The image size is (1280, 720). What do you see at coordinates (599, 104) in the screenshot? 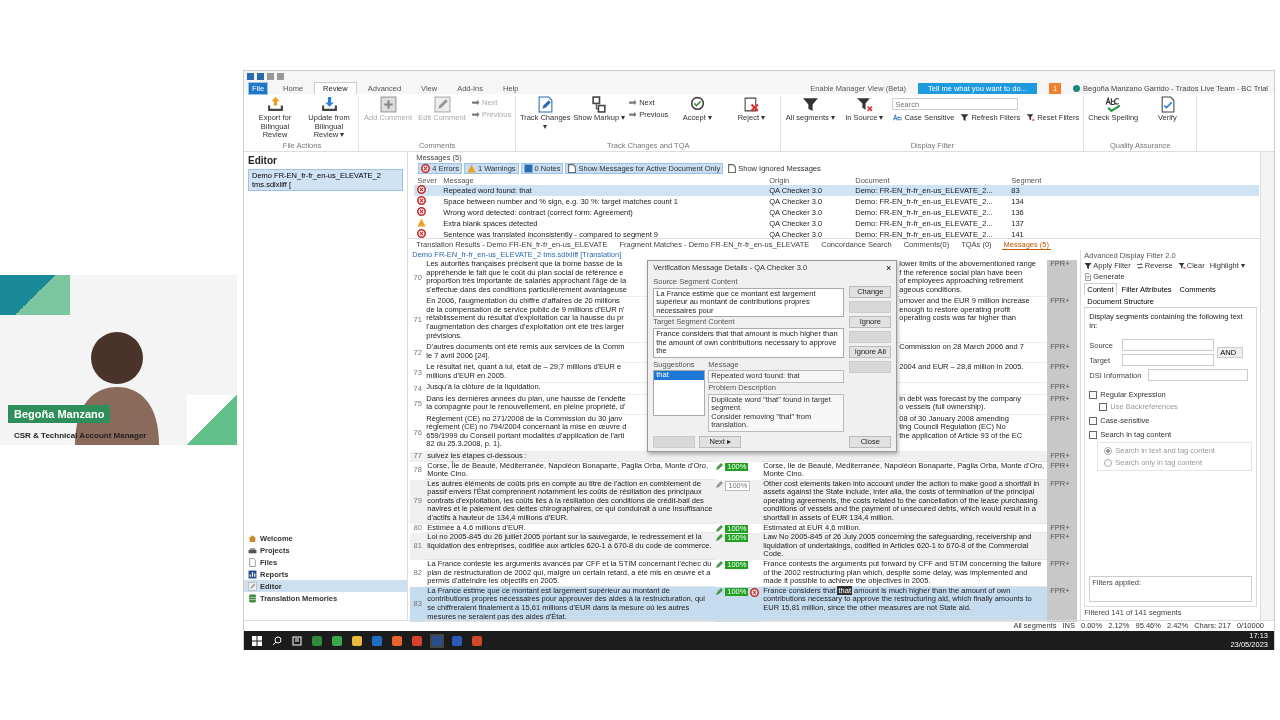
I see `shapes-icon` at bounding box center [599, 104].